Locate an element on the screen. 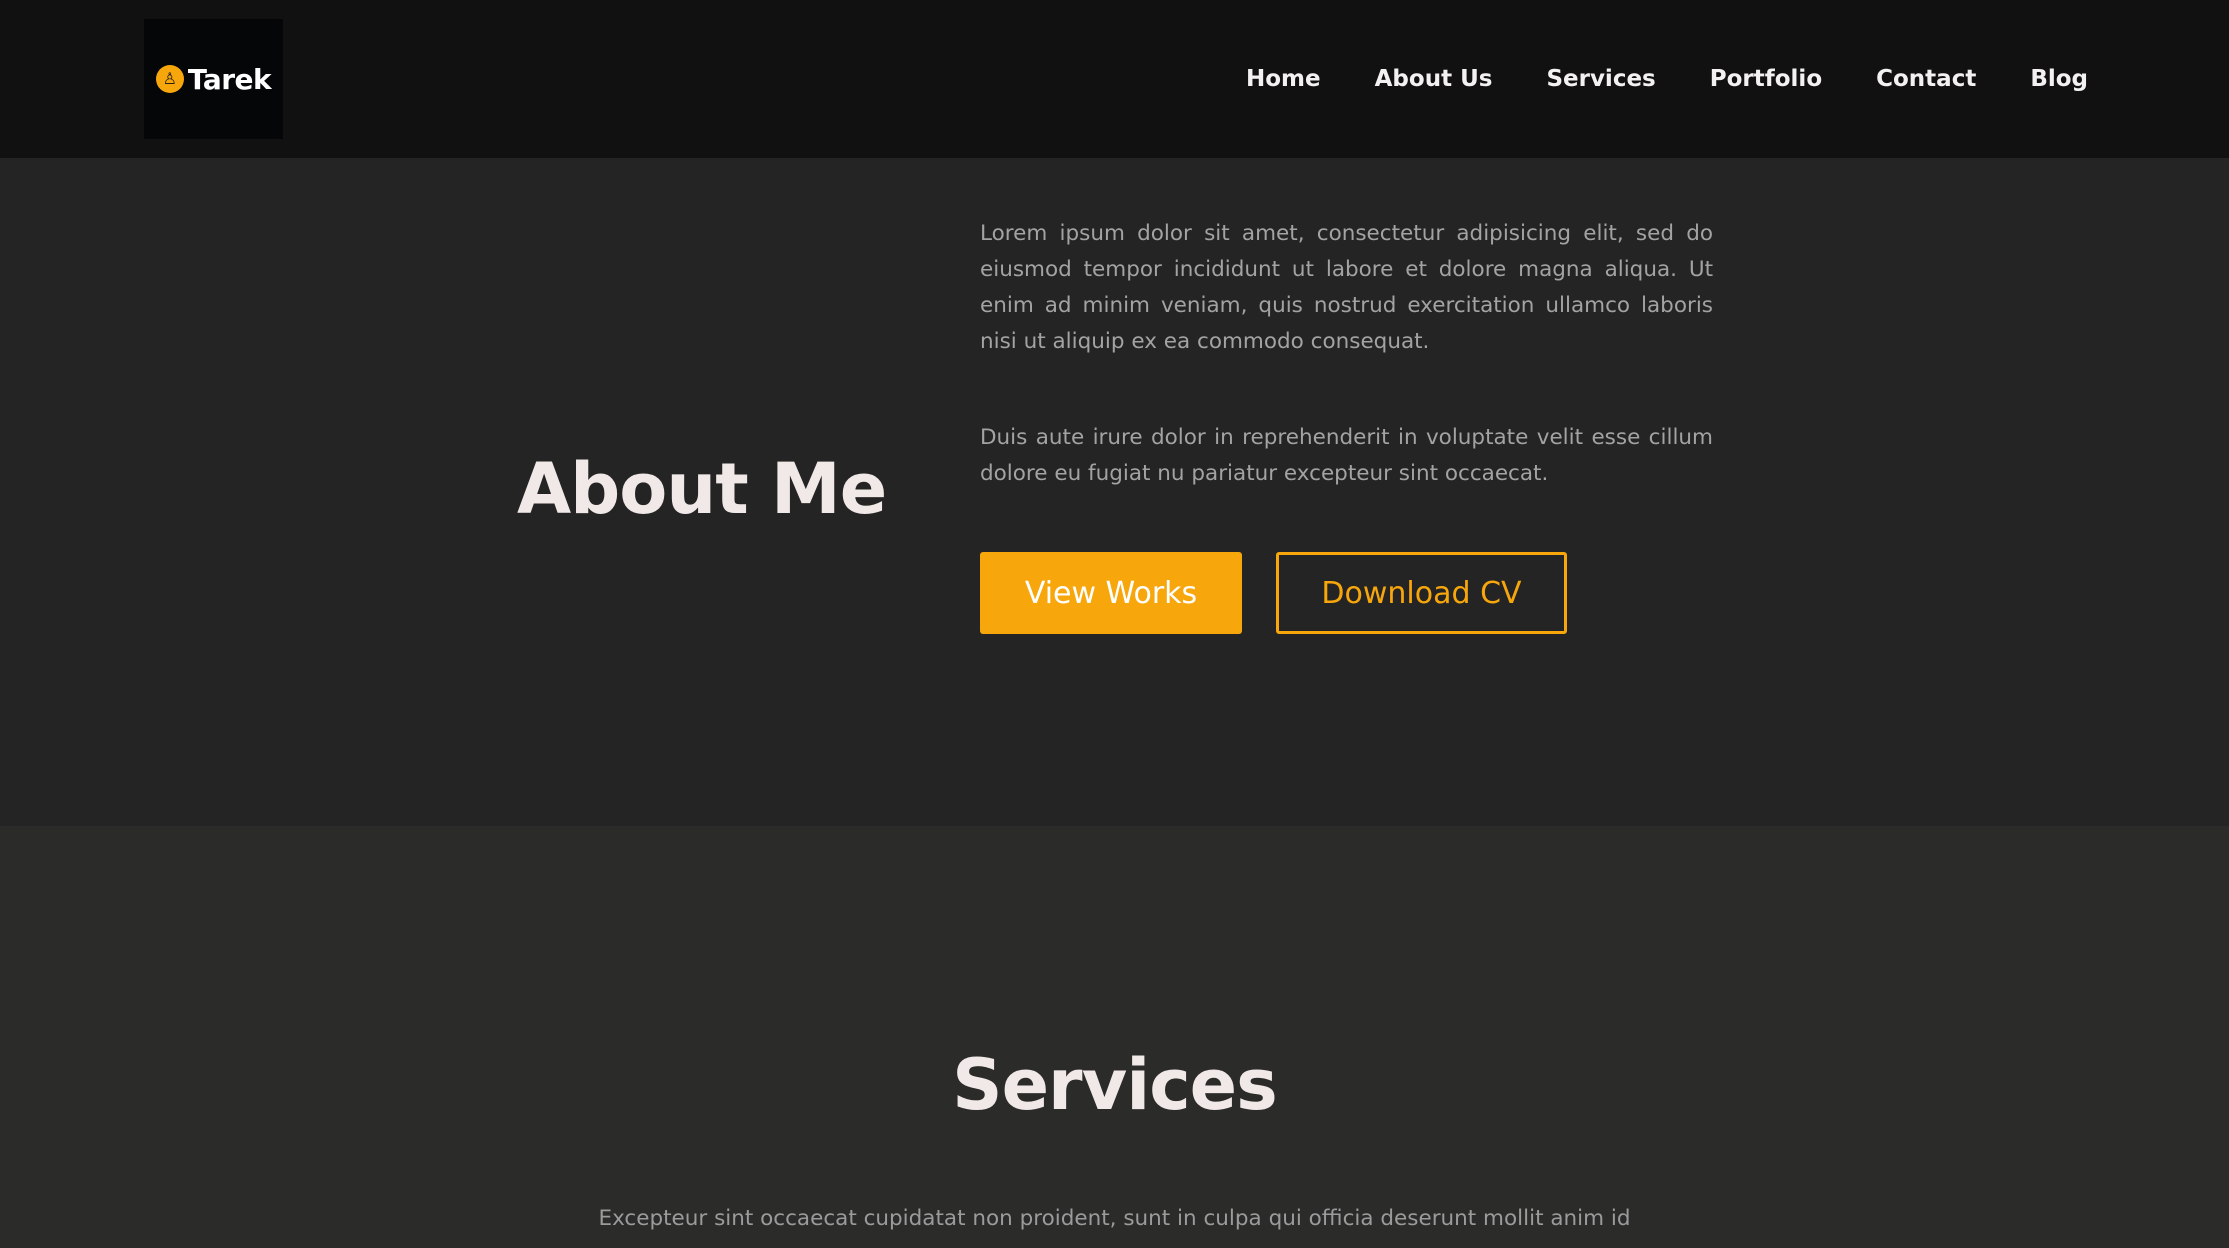 The height and width of the screenshot is (1248, 2229). nav-portfolio: Portfolio is located at coordinates (1766, 79).